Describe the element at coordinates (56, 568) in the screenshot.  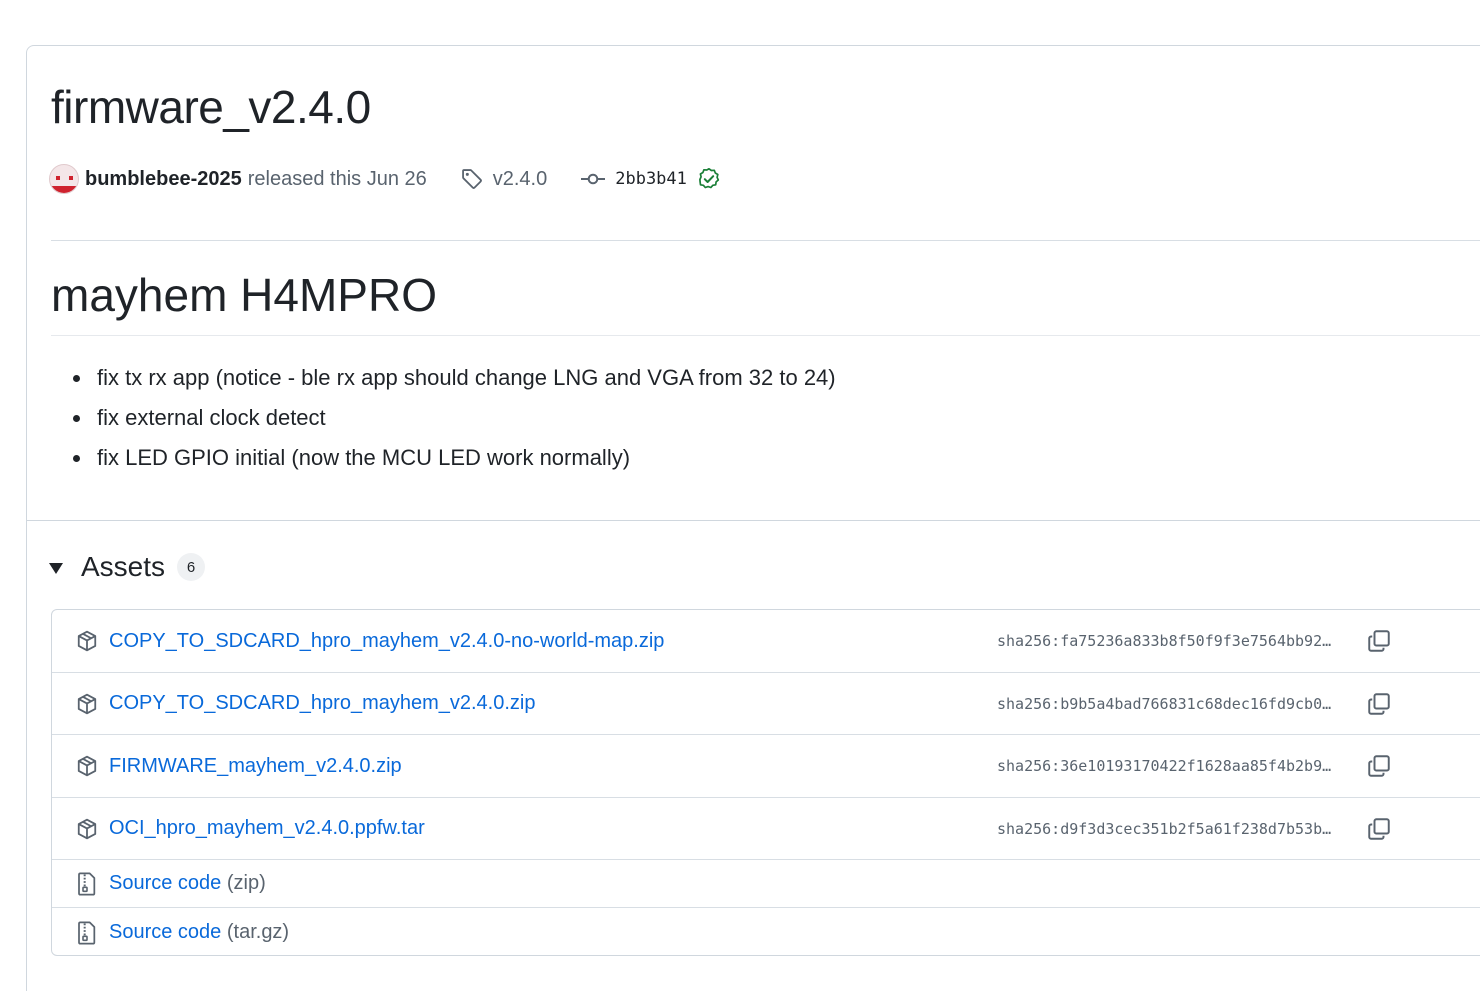
I see `triangle-down-icon` at that location.